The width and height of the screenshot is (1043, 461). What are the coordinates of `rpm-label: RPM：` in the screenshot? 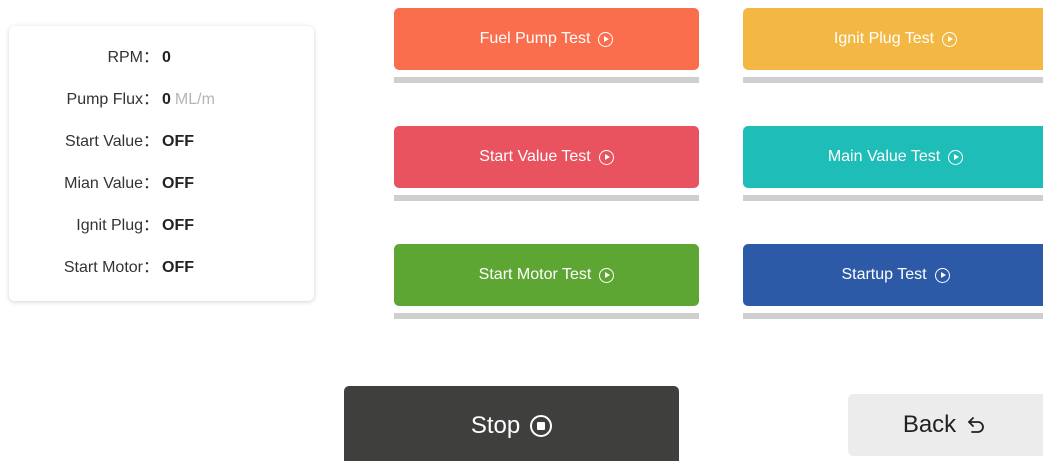 It's located at (133, 57).